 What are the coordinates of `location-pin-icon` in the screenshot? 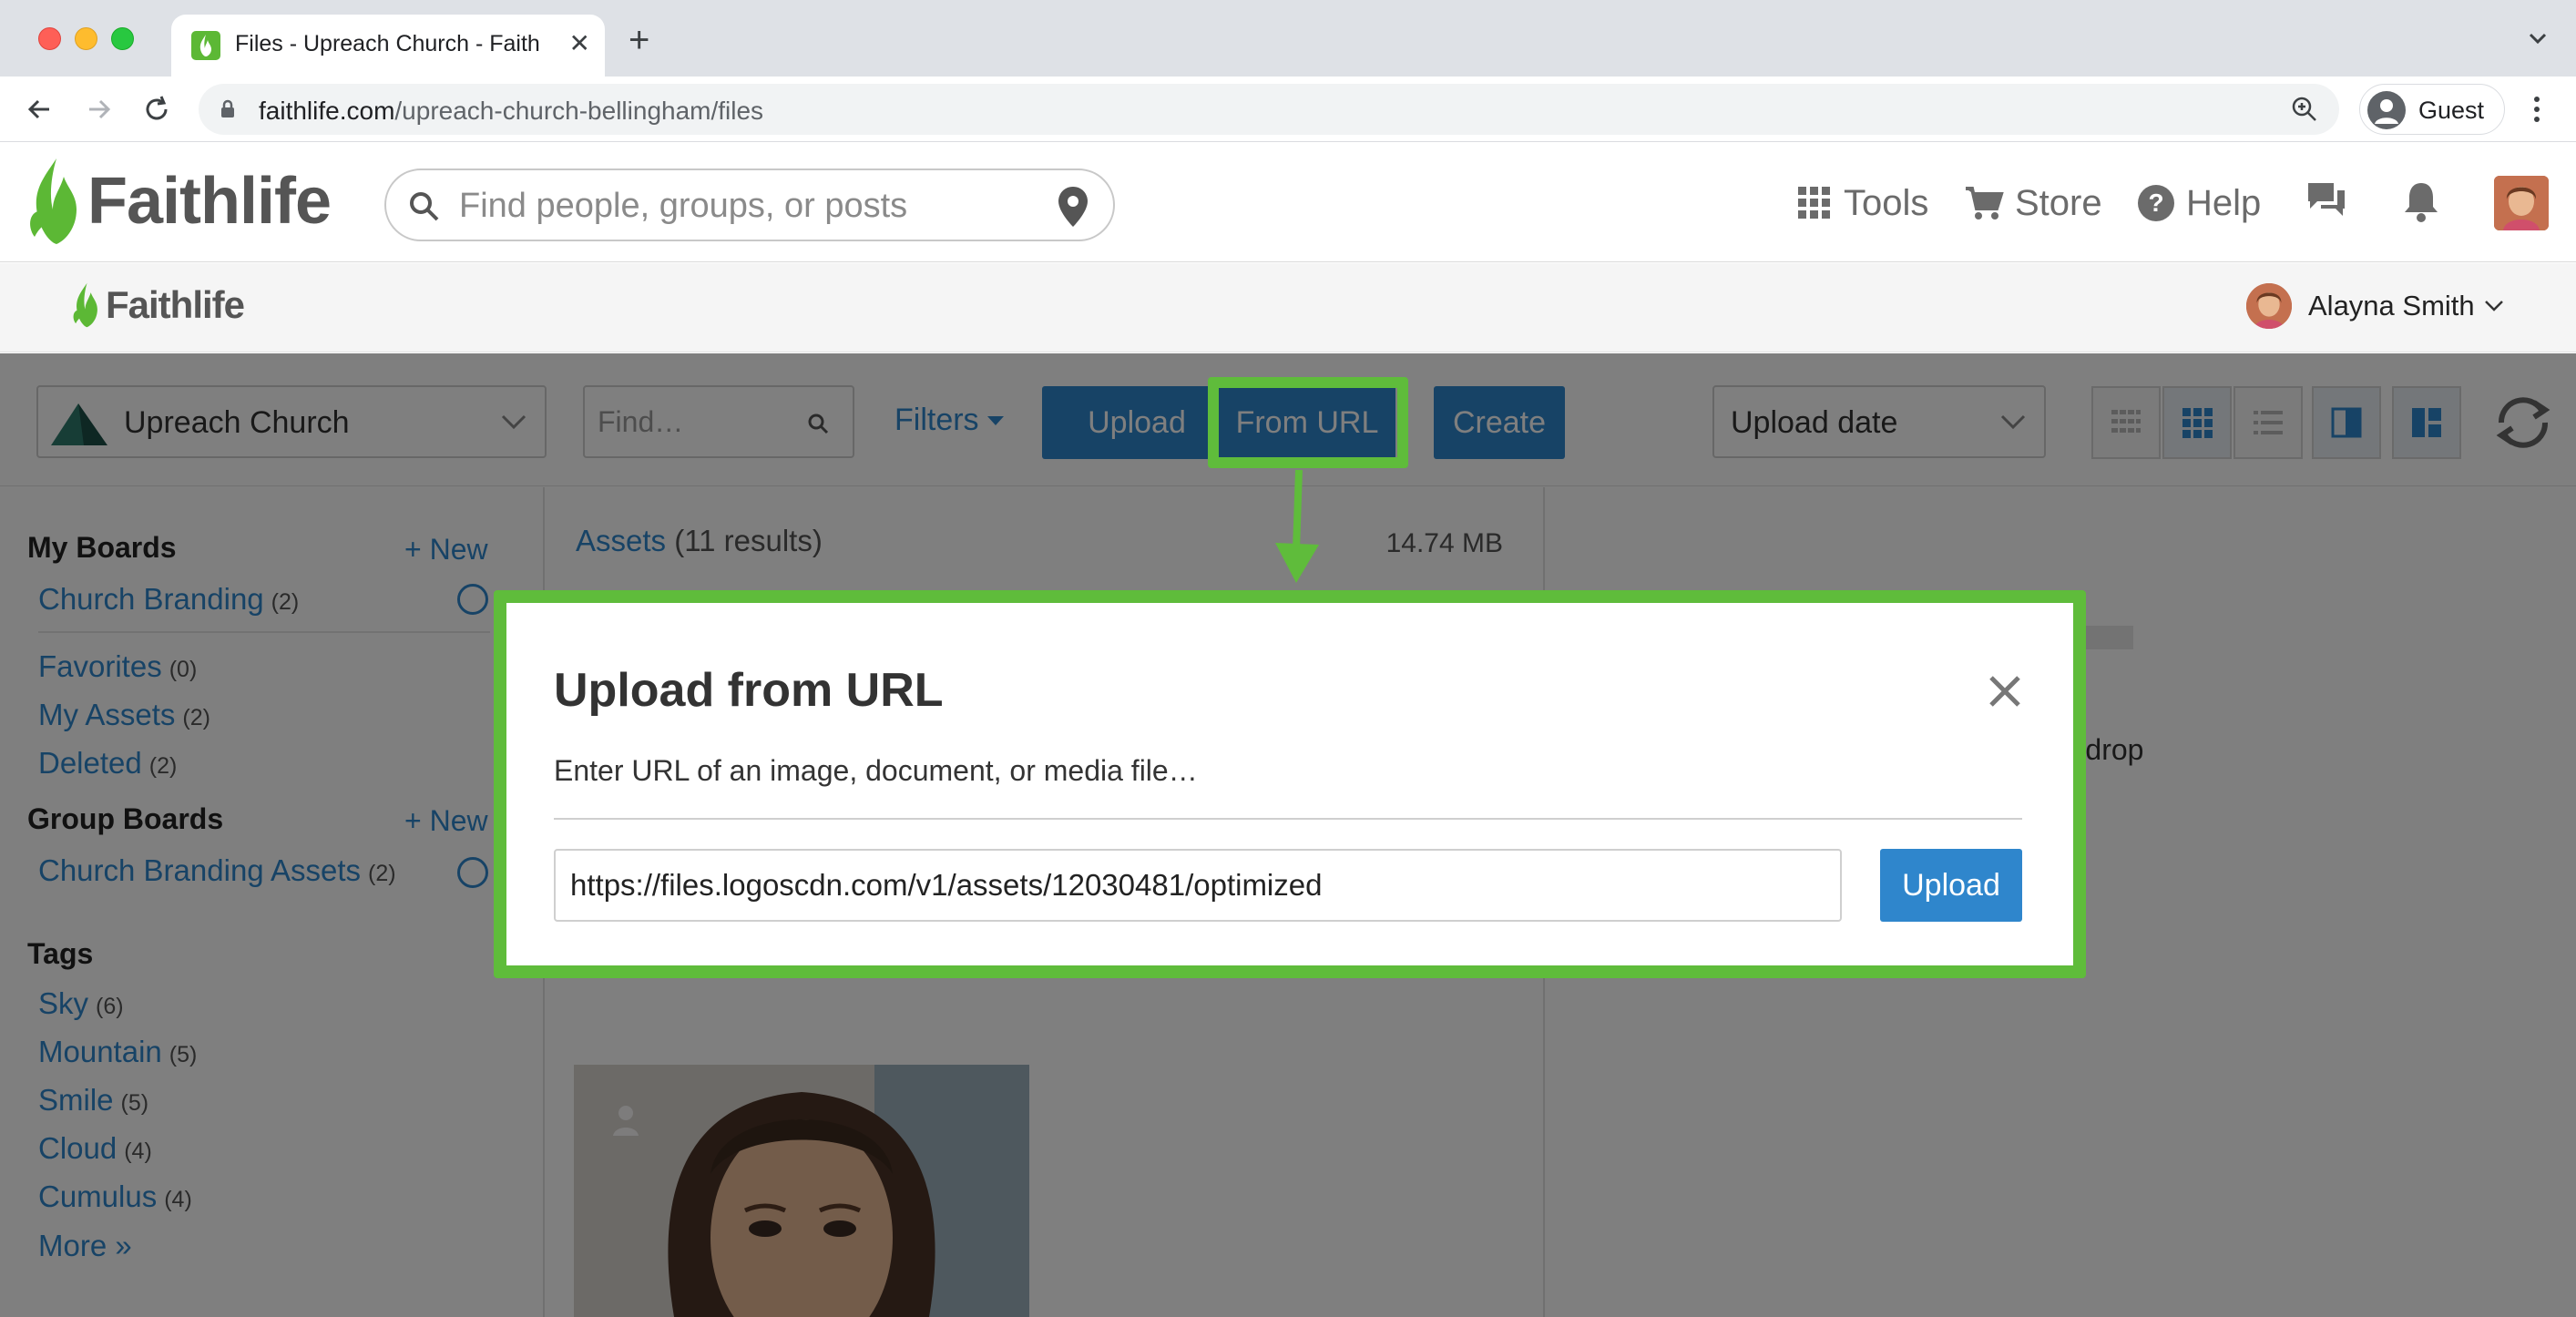 It's located at (1073, 207).